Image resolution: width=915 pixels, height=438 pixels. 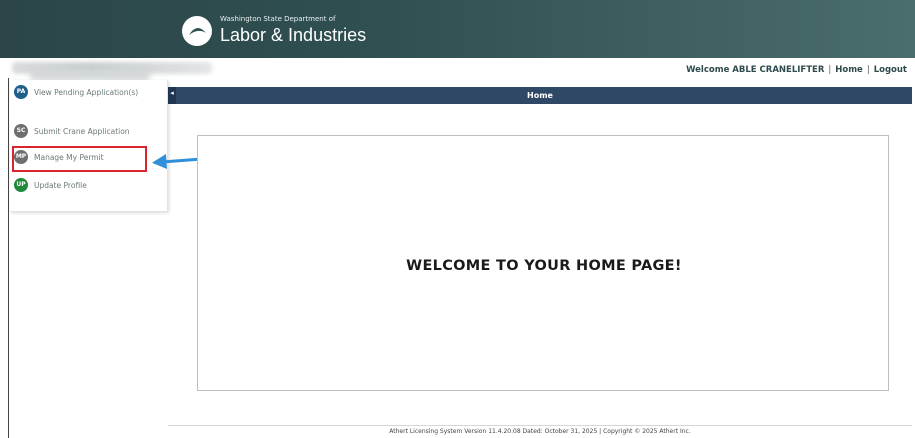 I want to click on top-navigation: Welcome ABLE CRANELIFTER | Home | Logout, so click(x=796, y=70).